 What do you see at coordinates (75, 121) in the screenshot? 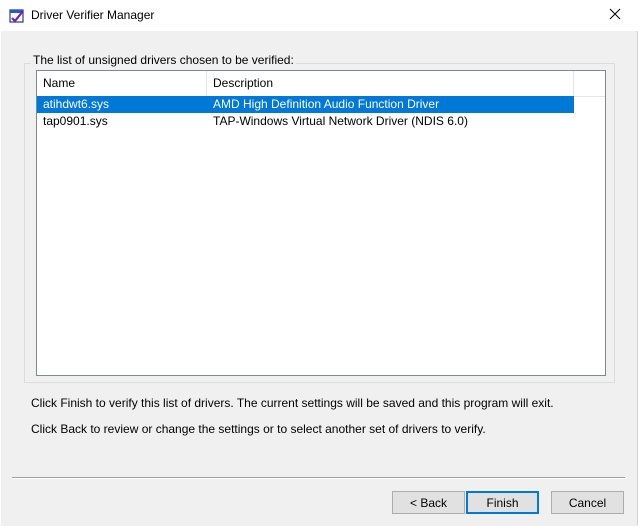
I see `driver-name: tap0901.sys` at bounding box center [75, 121].